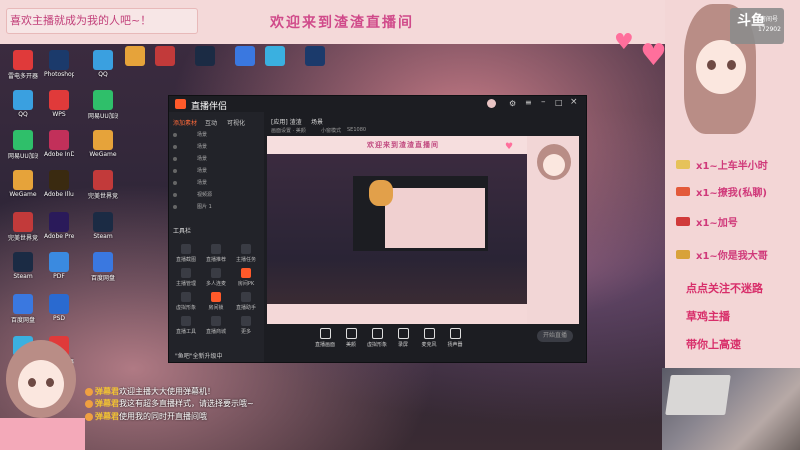 The height and width of the screenshot is (450, 800). Describe the element at coordinates (559, 102) in the screenshot. I see `maximize-icon: □` at that location.